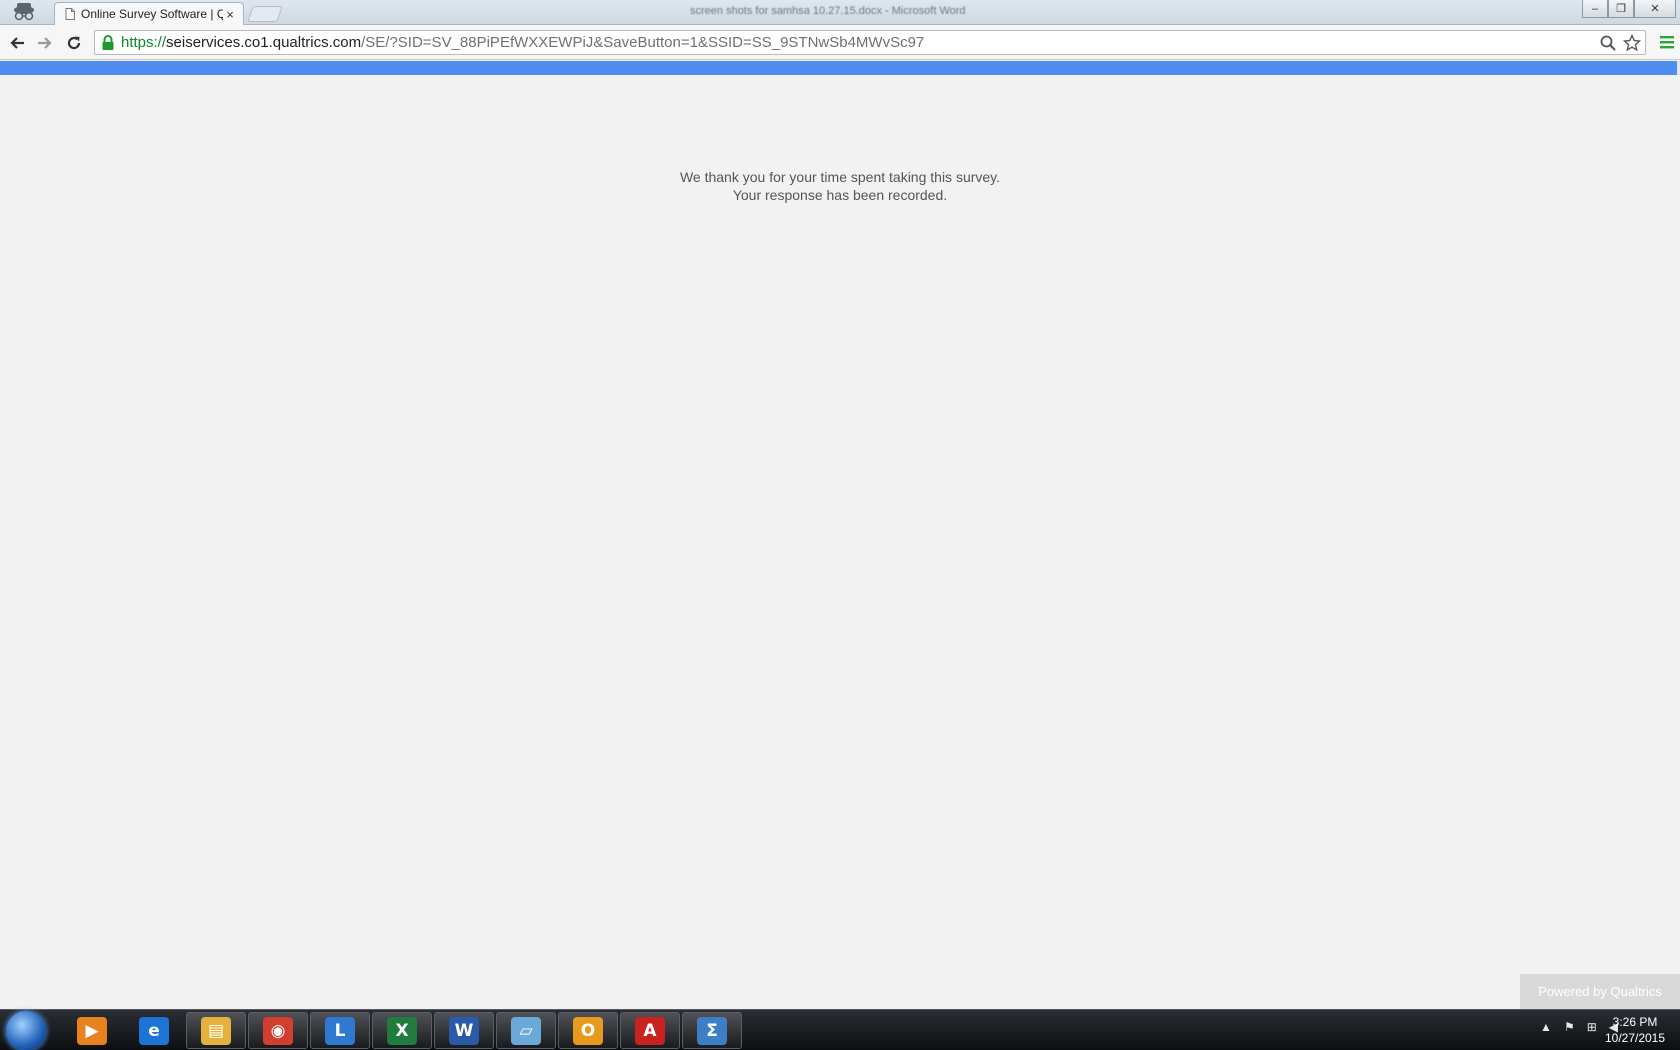  I want to click on page-loading-bar-fill, so click(838, 68).